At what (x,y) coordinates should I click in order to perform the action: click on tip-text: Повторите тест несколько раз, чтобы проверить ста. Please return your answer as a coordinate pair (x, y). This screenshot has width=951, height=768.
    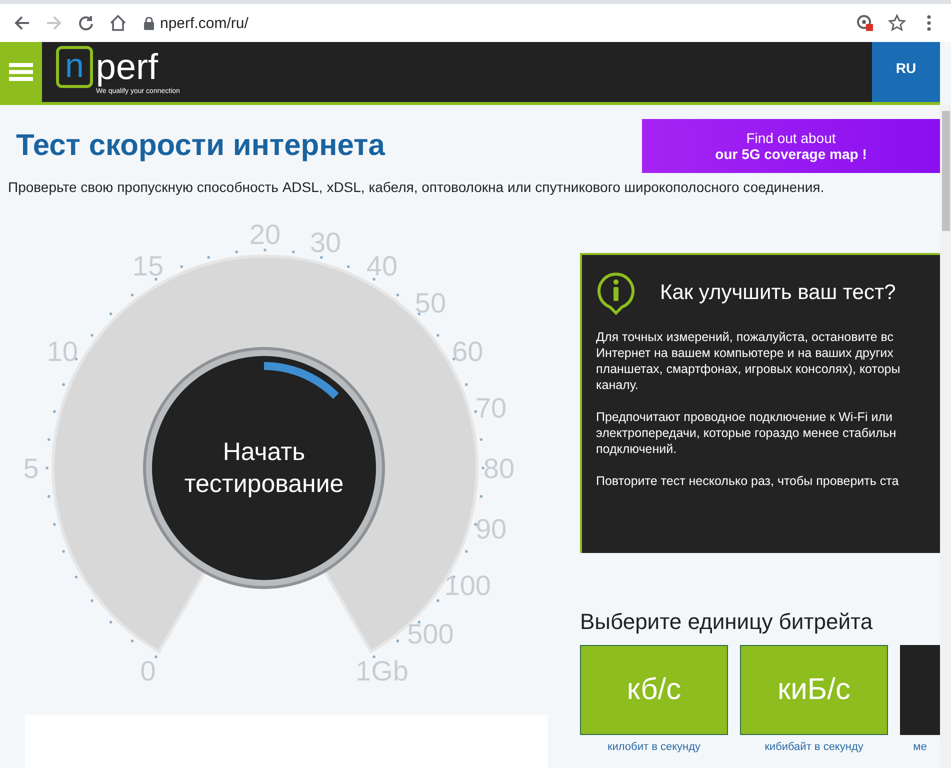
    Looking at the image, I should click on (748, 481).